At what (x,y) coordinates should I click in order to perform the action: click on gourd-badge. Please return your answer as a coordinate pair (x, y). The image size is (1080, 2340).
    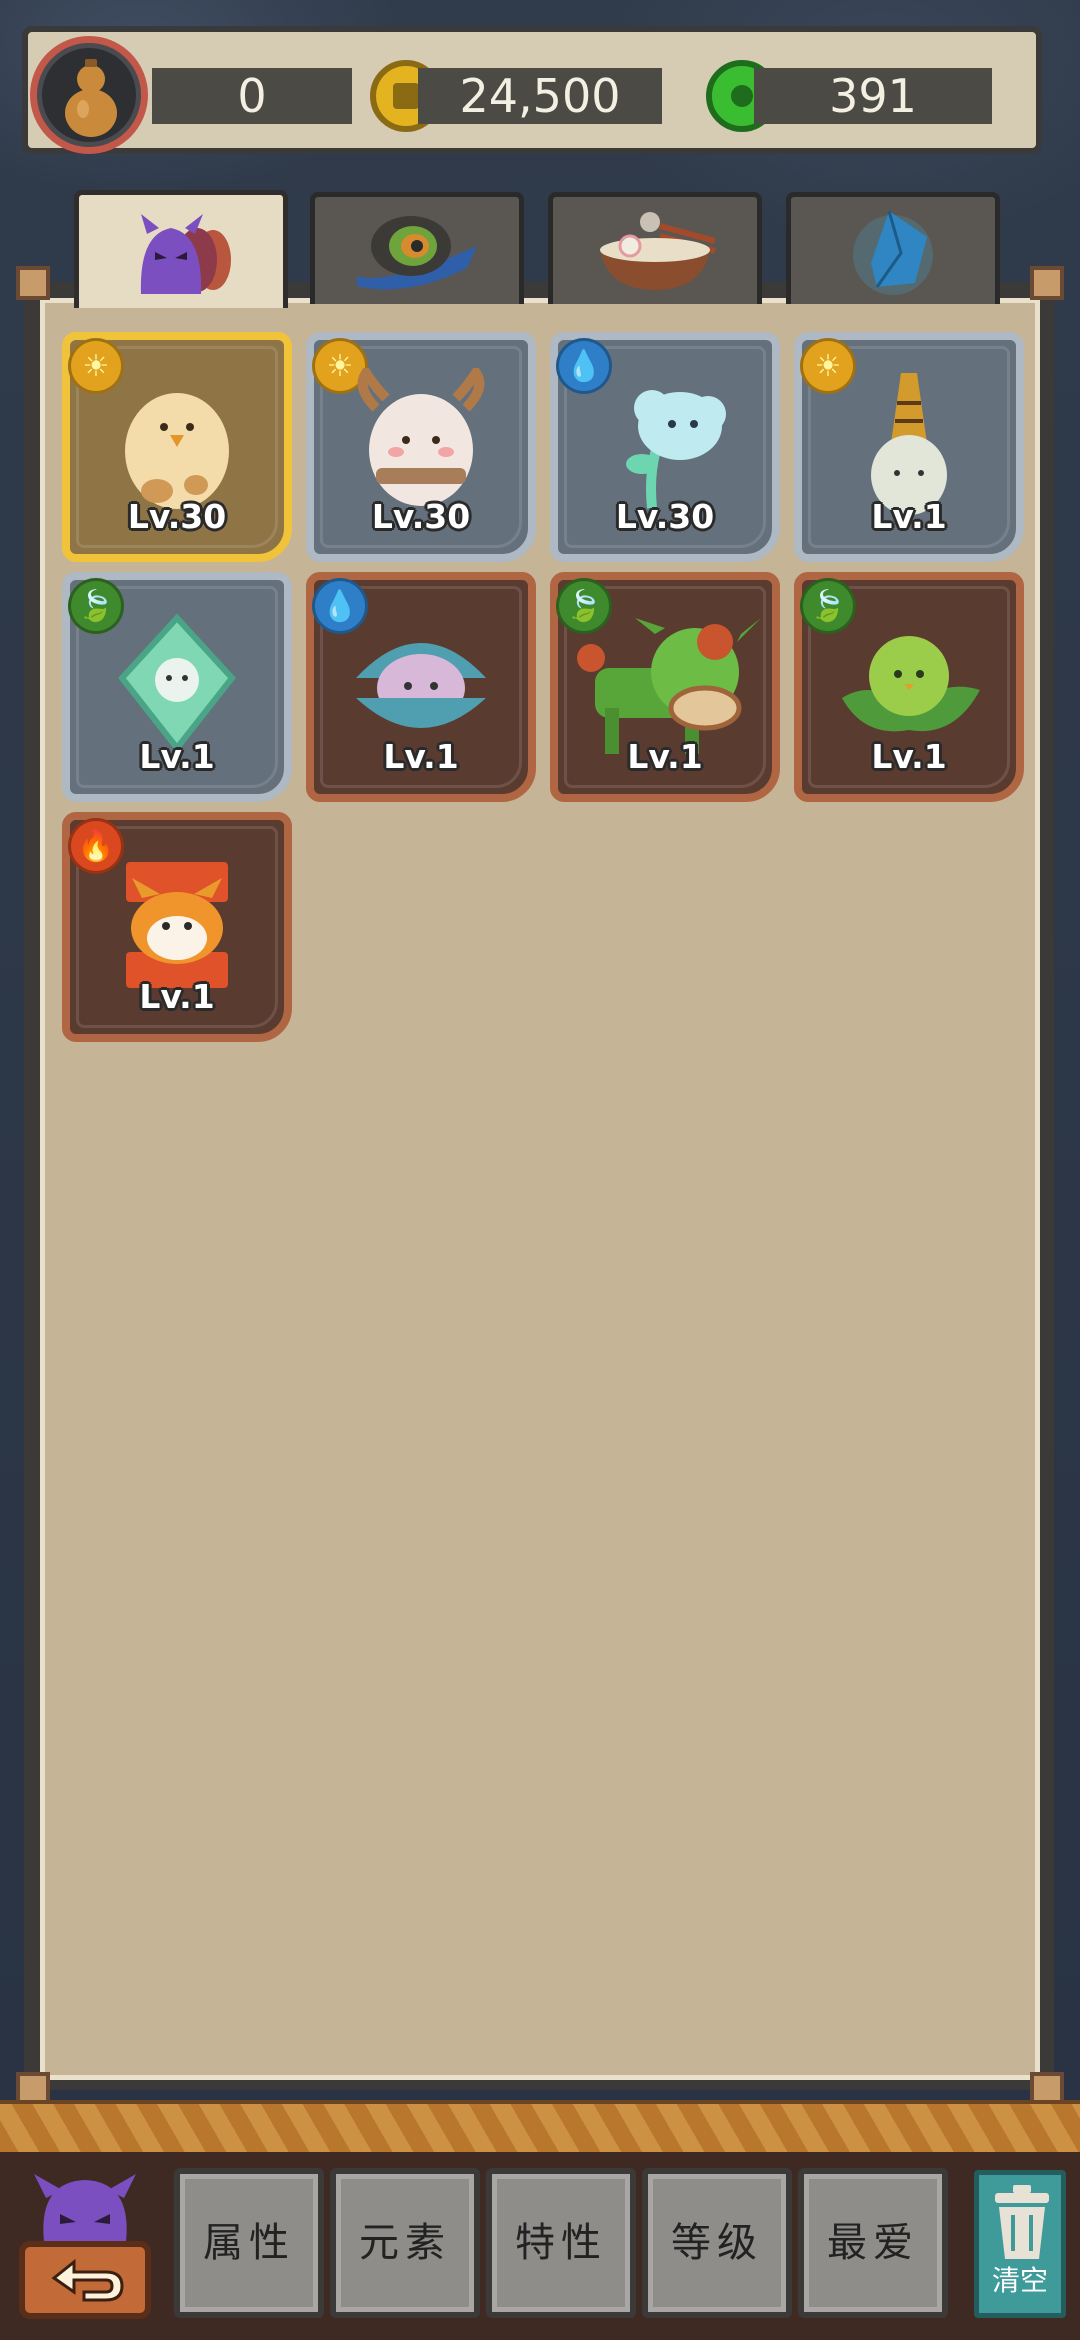
    Looking at the image, I should click on (89, 95).